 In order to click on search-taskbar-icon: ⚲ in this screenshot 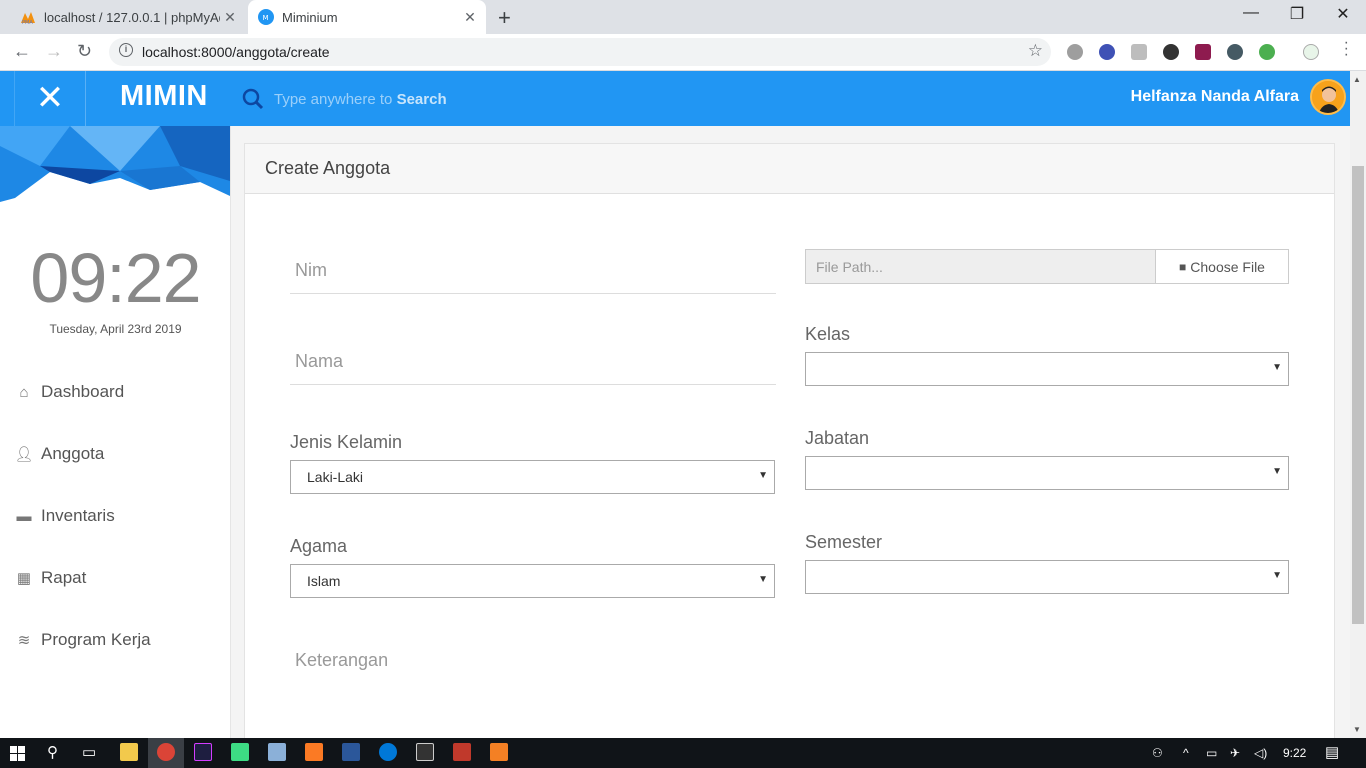, I will do `click(52, 752)`.